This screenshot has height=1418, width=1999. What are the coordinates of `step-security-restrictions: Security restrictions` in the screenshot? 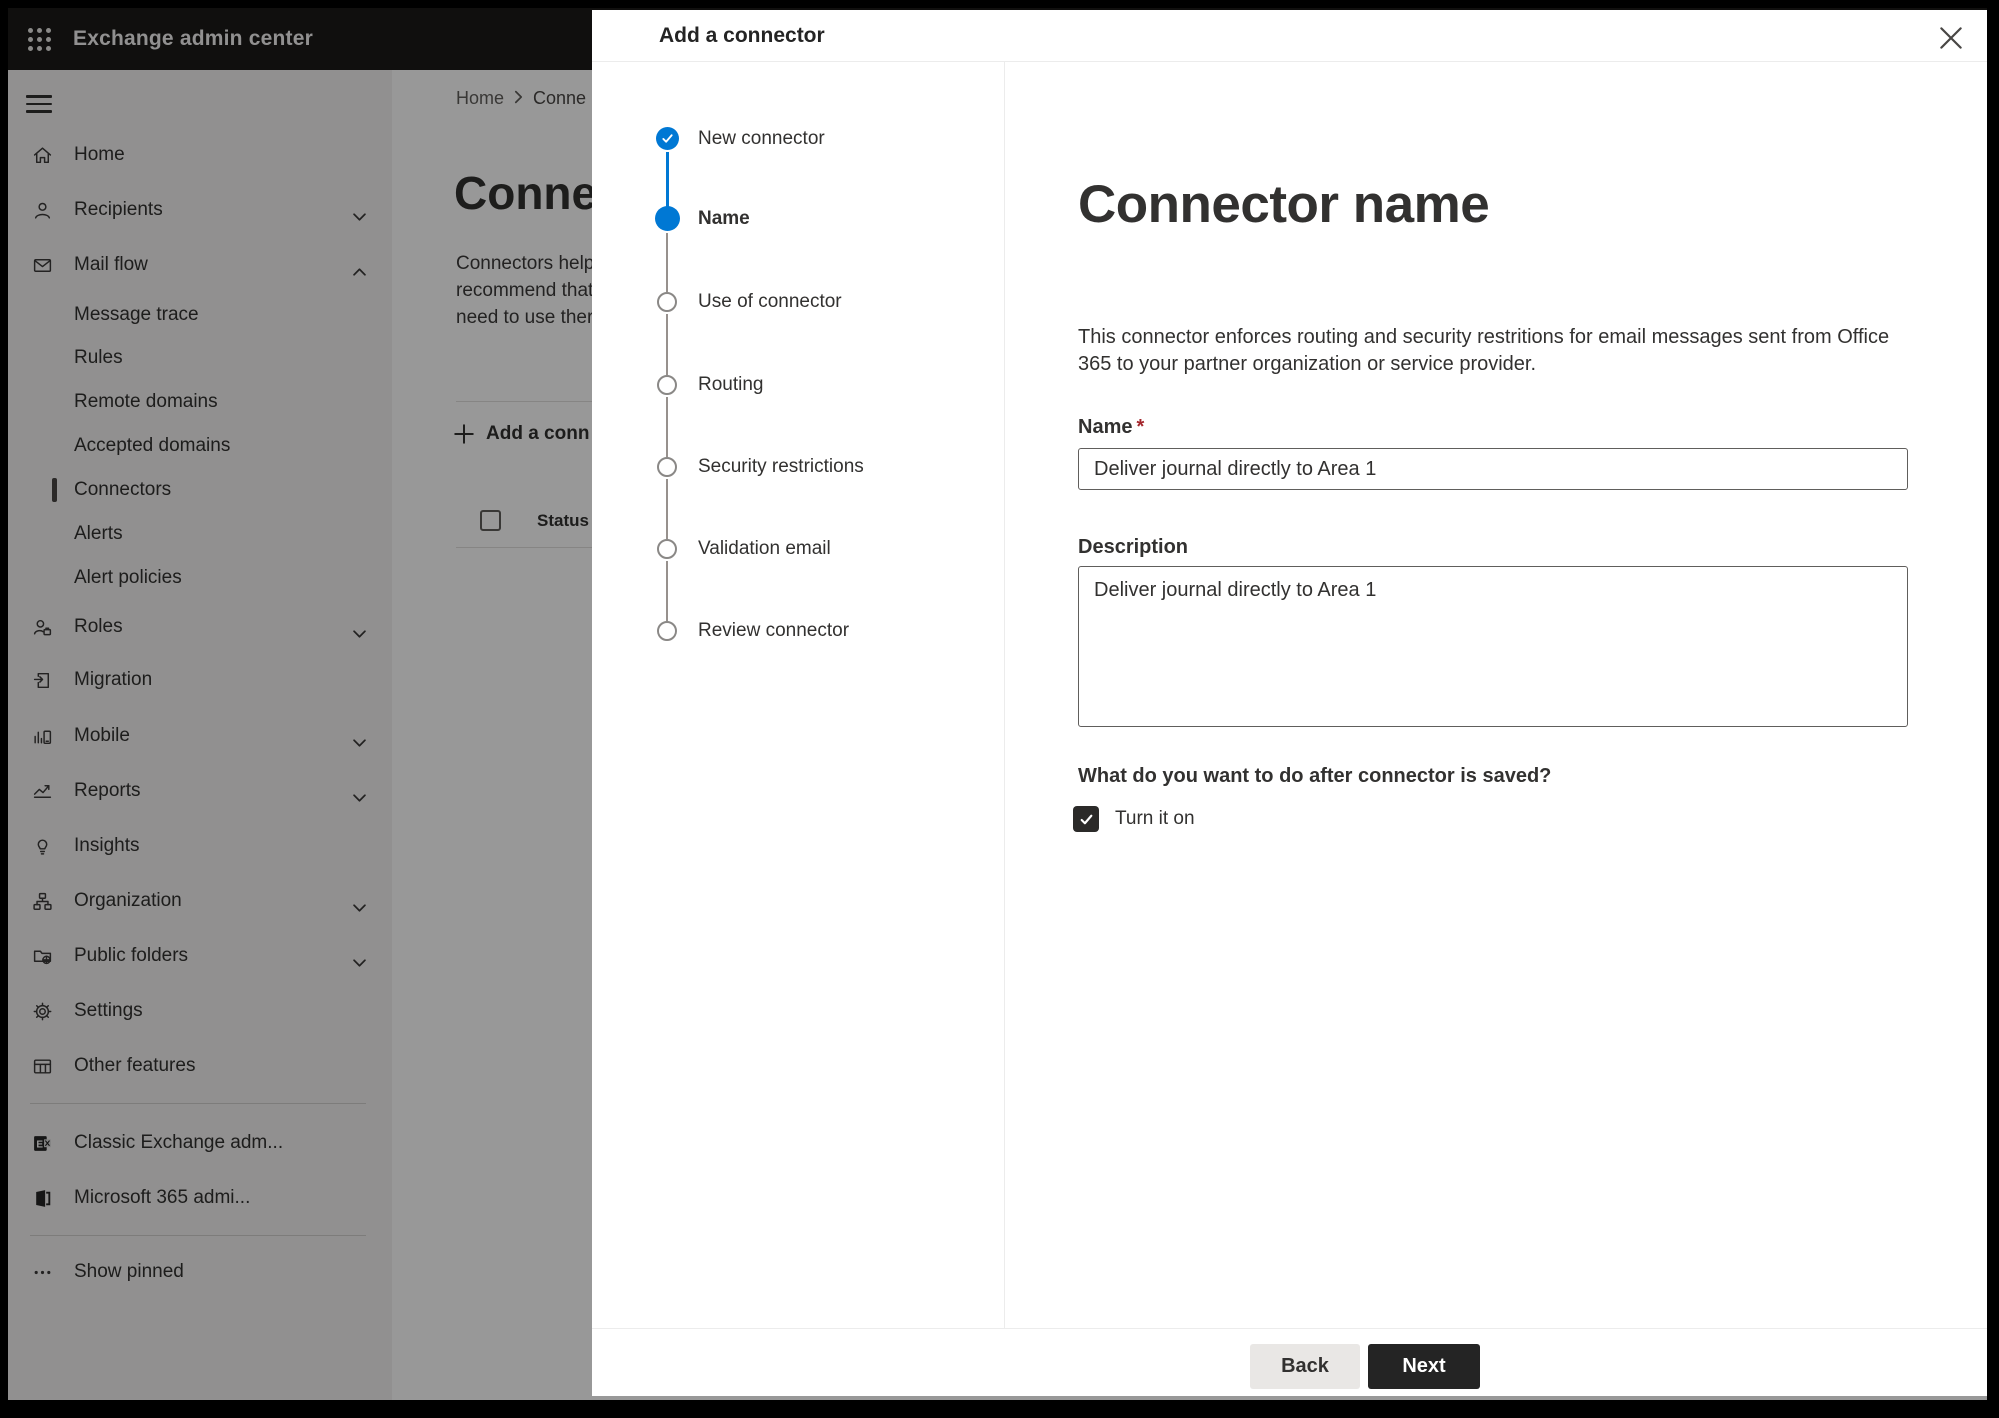 It's located at (781, 467).